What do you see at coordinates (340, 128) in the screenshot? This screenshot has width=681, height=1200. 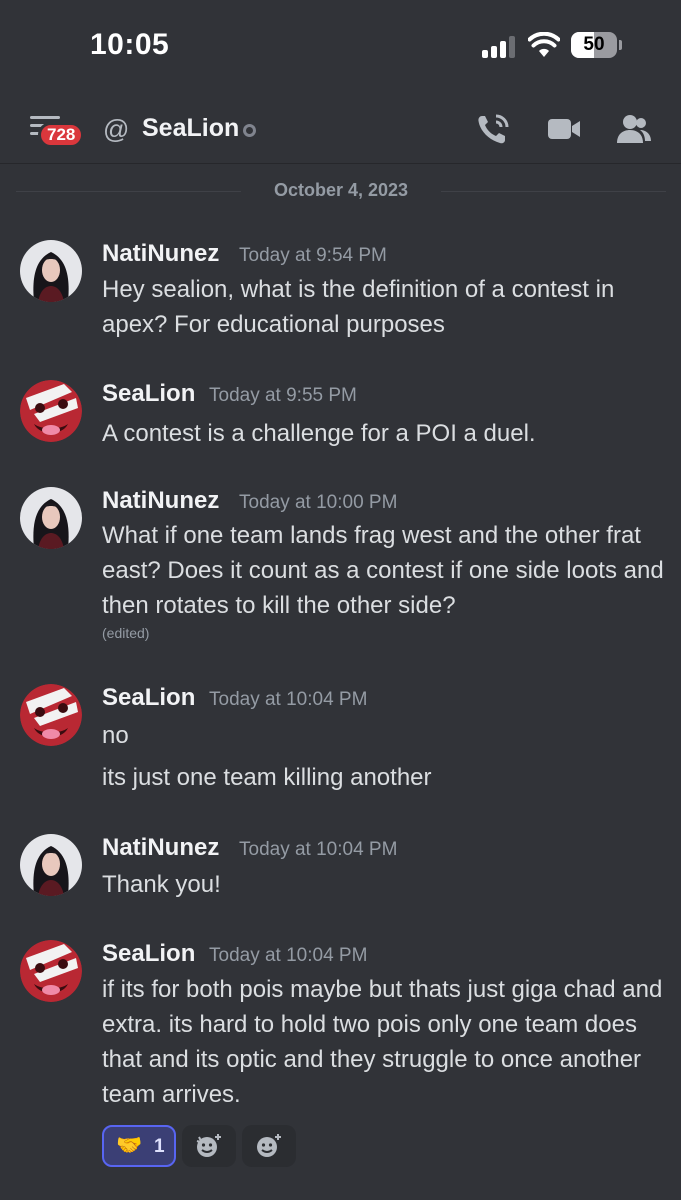 I see `channel-header: 728 @ SeaLion` at bounding box center [340, 128].